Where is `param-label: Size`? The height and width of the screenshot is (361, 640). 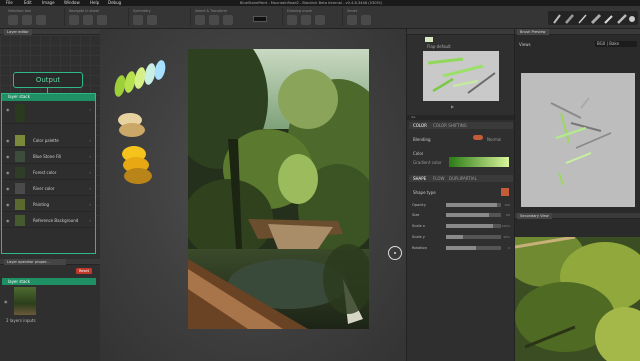
param-label: Size is located at coordinates (416, 215).